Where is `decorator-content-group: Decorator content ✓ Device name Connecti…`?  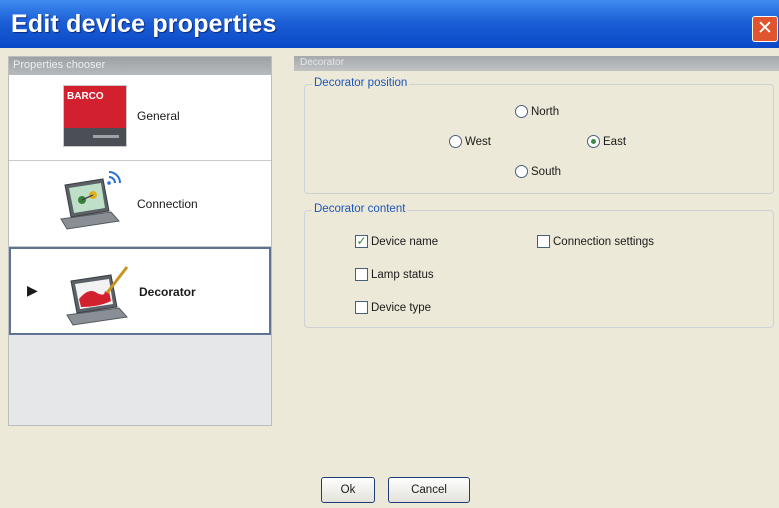 decorator-content-group: Decorator content ✓ Device name Connecti… is located at coordinates (539, 265).